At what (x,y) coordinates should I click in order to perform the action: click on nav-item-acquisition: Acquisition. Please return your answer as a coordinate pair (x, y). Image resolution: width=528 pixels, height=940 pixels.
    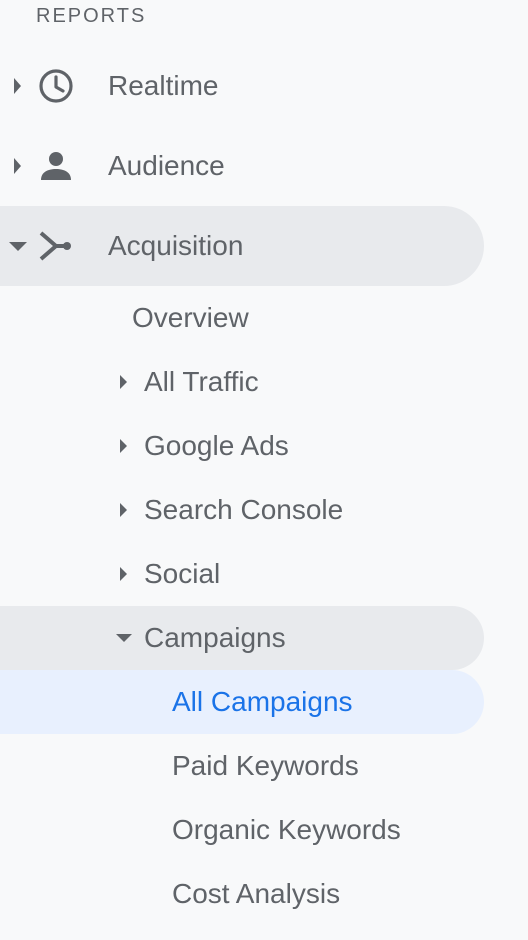
    Looking at the image, I should click on (242, 246).